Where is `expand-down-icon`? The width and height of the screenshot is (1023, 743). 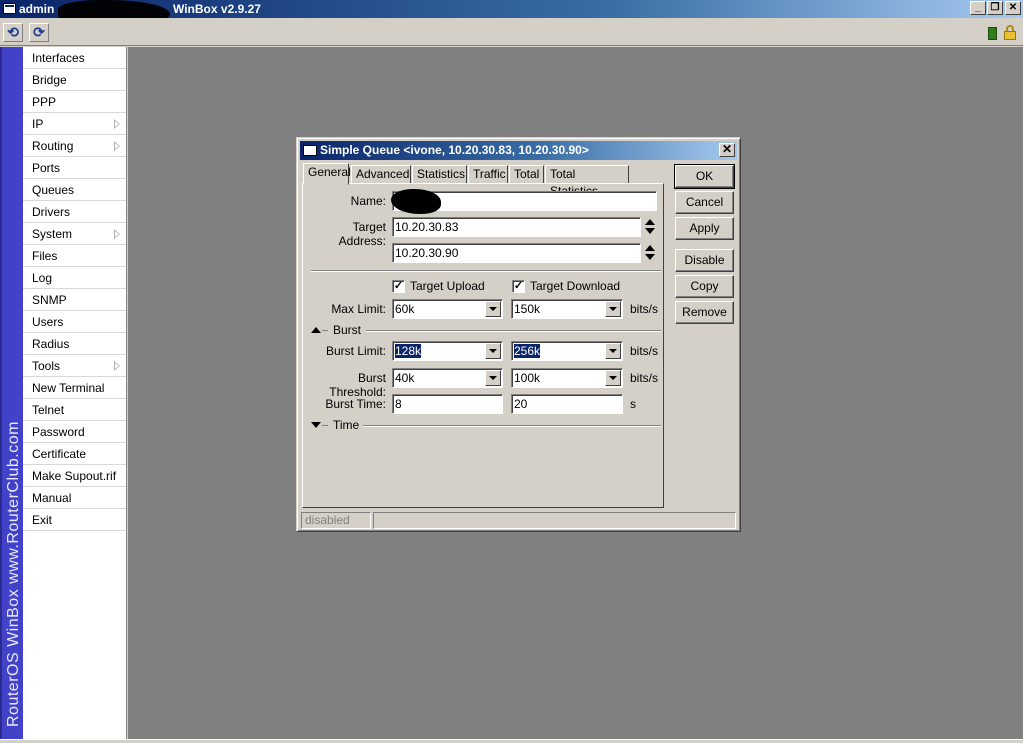 expand-down-icon is located at coordinates (316, 425).